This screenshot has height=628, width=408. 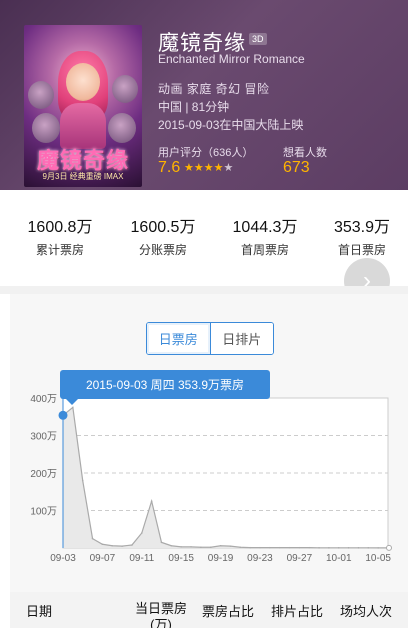 I want to click on x-tick-label: 10-05, so click(x=378, y=558).